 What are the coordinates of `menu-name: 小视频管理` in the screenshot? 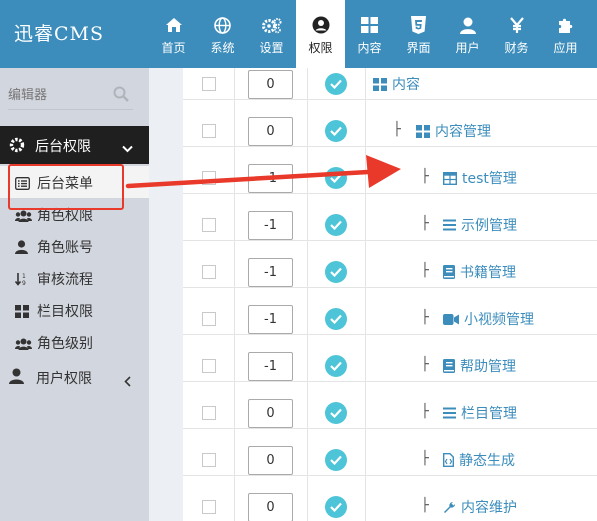 It's located at (488, 319).